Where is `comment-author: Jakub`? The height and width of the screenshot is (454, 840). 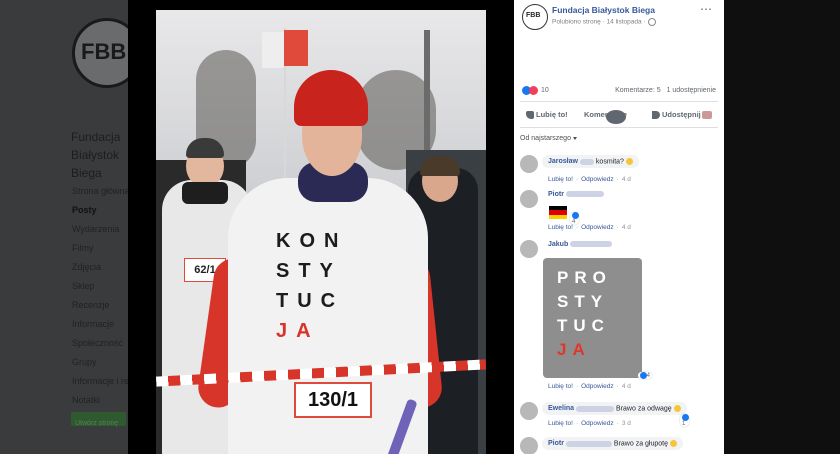
comment-author: Jakub is located at coordinates (558, 244).